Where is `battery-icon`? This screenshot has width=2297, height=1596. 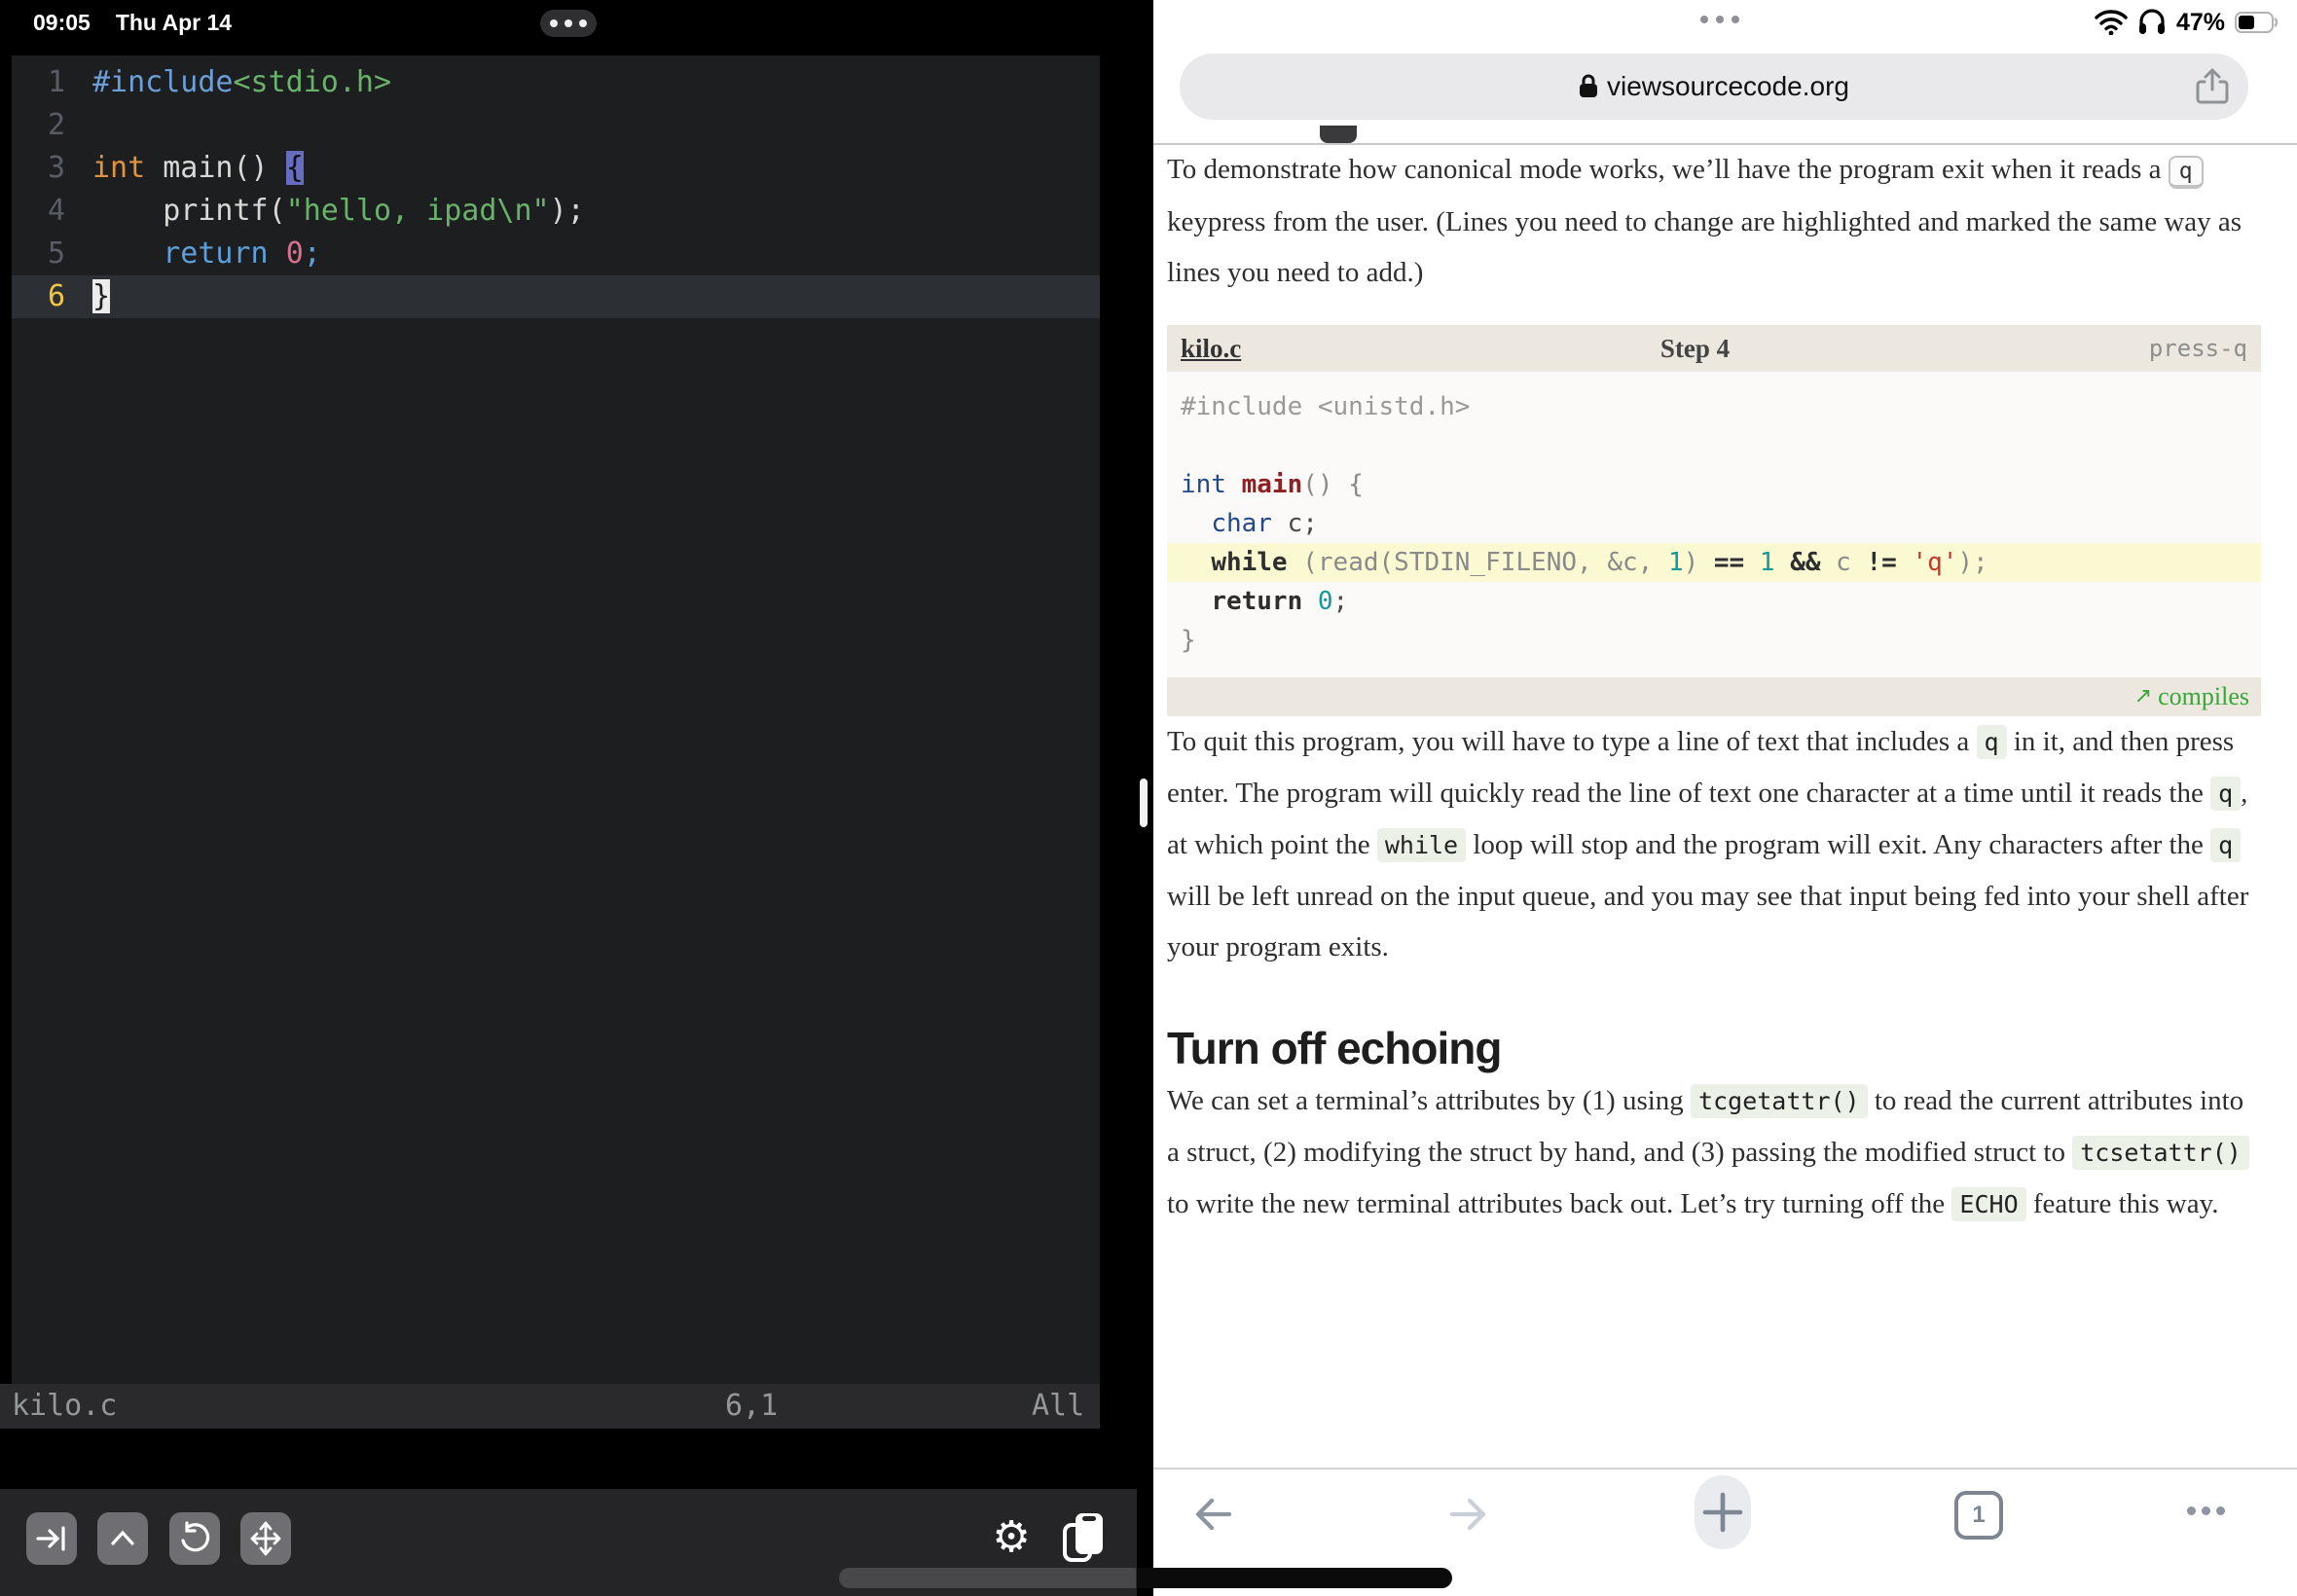 battery-icon is located at coordinates (2257, 22).